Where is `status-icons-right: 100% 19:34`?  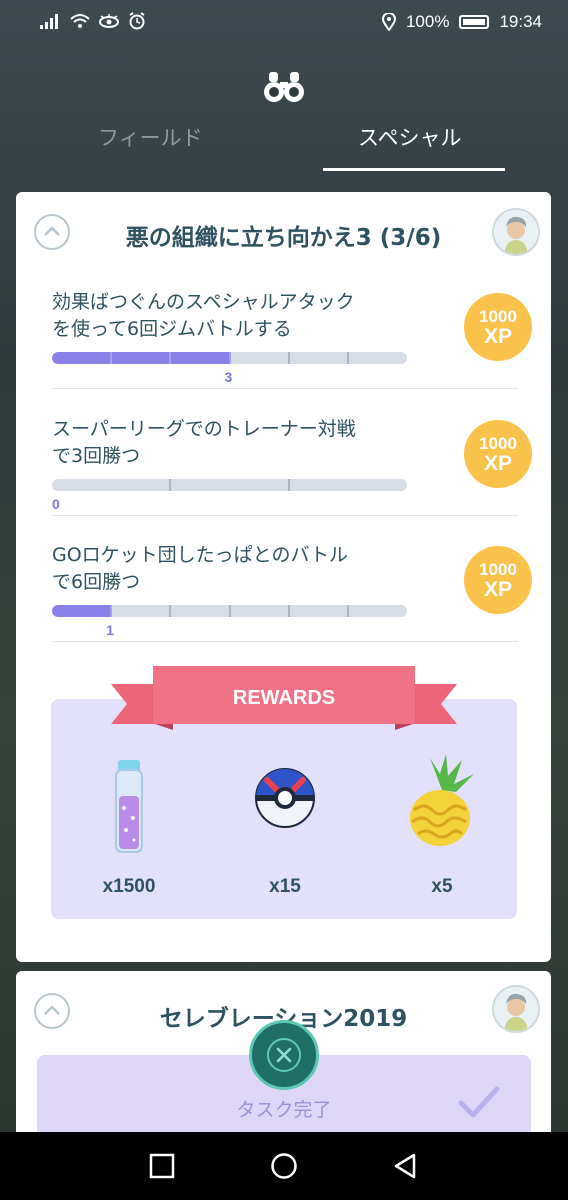
status-icons-right: 100% 19:34 is located at coordinates (461, 22).